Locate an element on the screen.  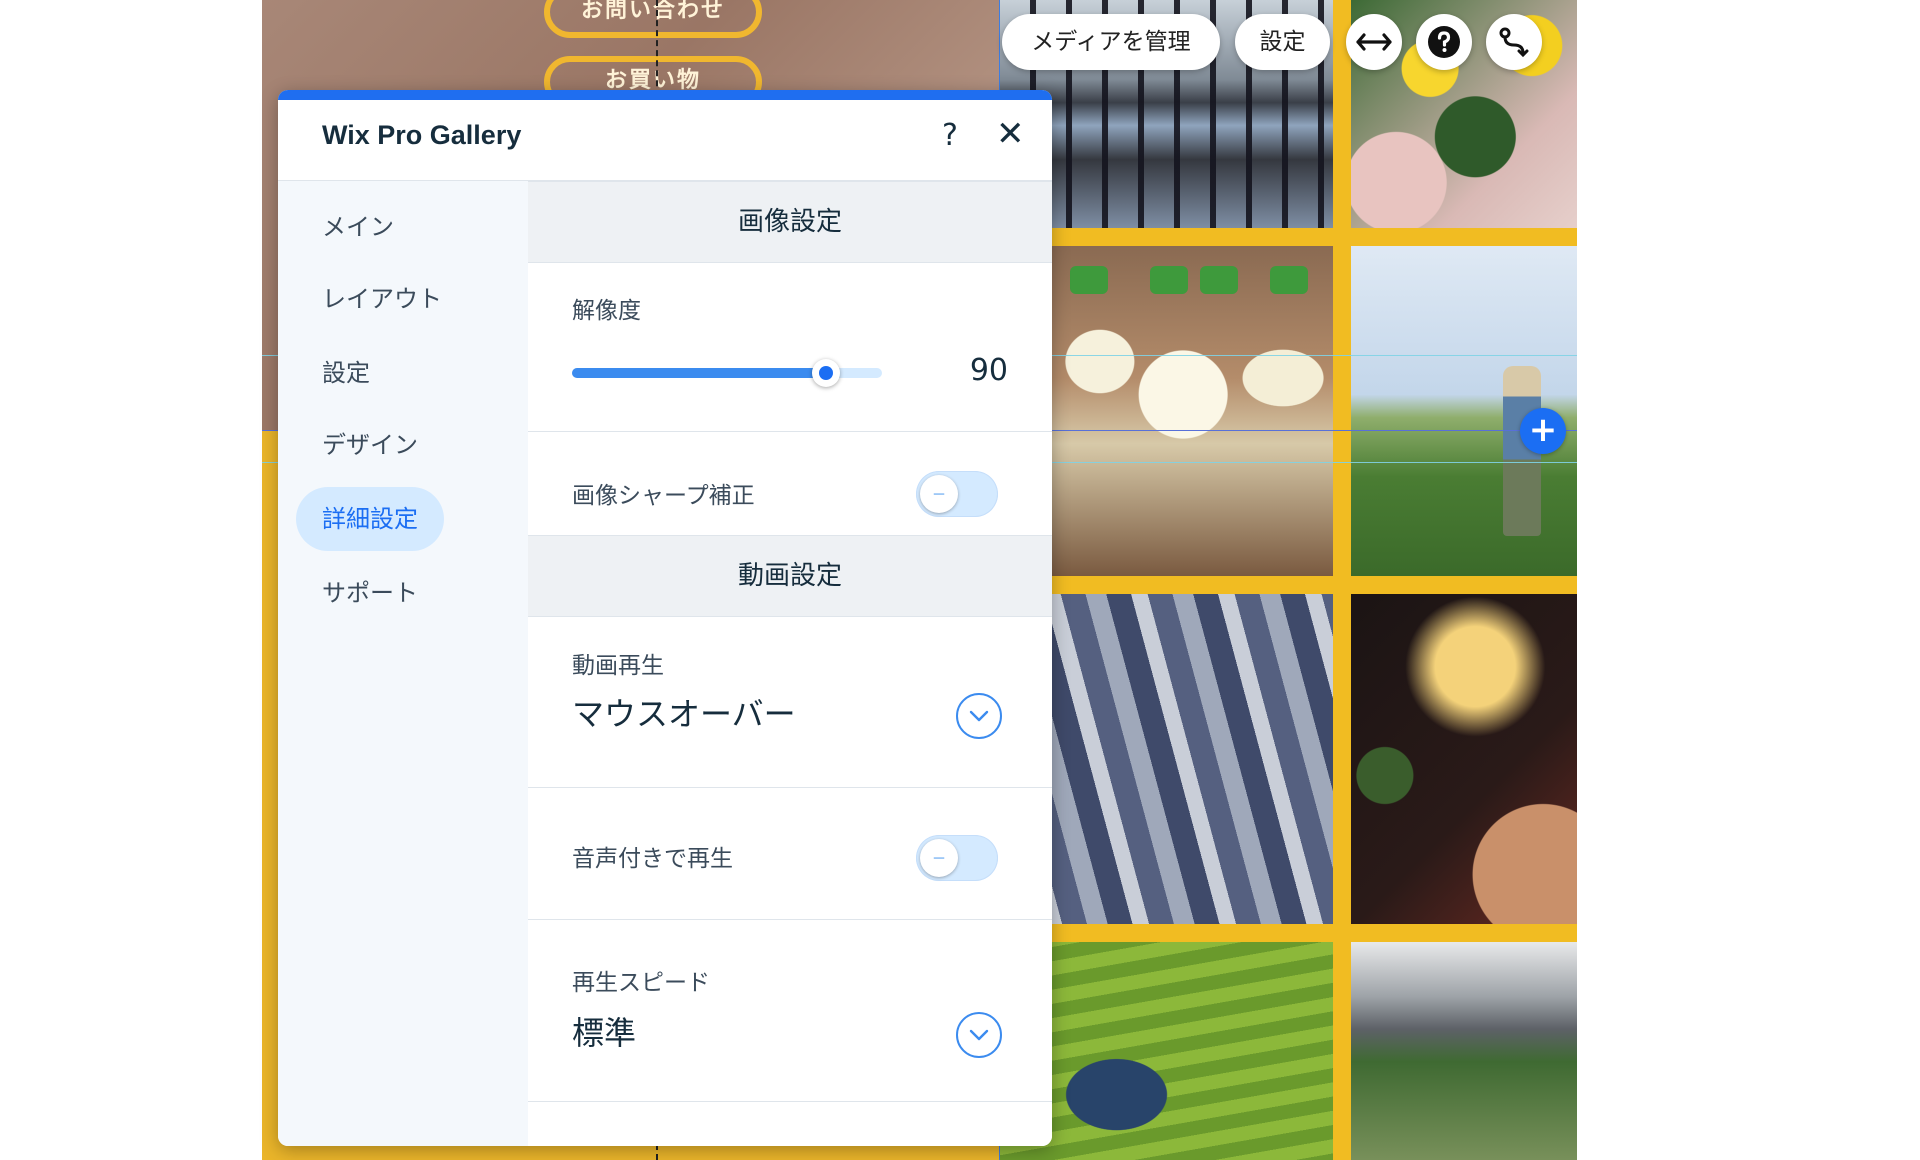
sidebar-item-support: サポート is located at coordinates (370, 593).